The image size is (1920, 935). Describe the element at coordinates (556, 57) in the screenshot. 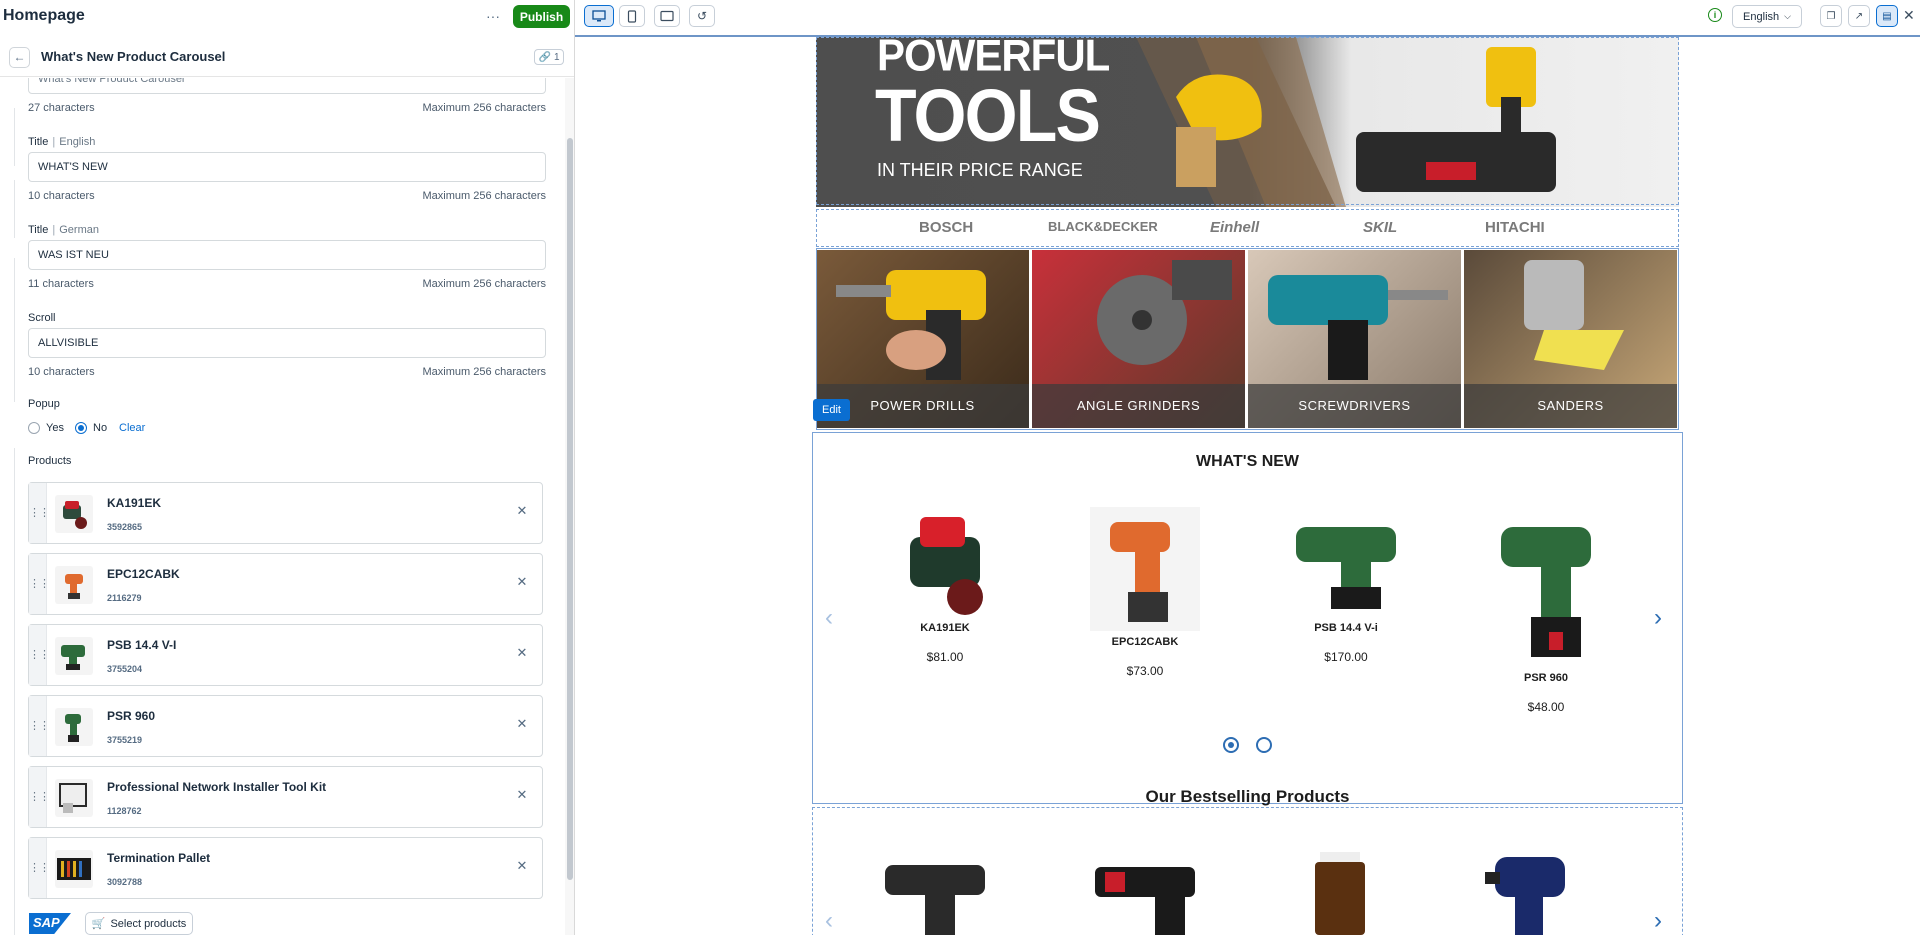

I see `link-count: 1` at that location.